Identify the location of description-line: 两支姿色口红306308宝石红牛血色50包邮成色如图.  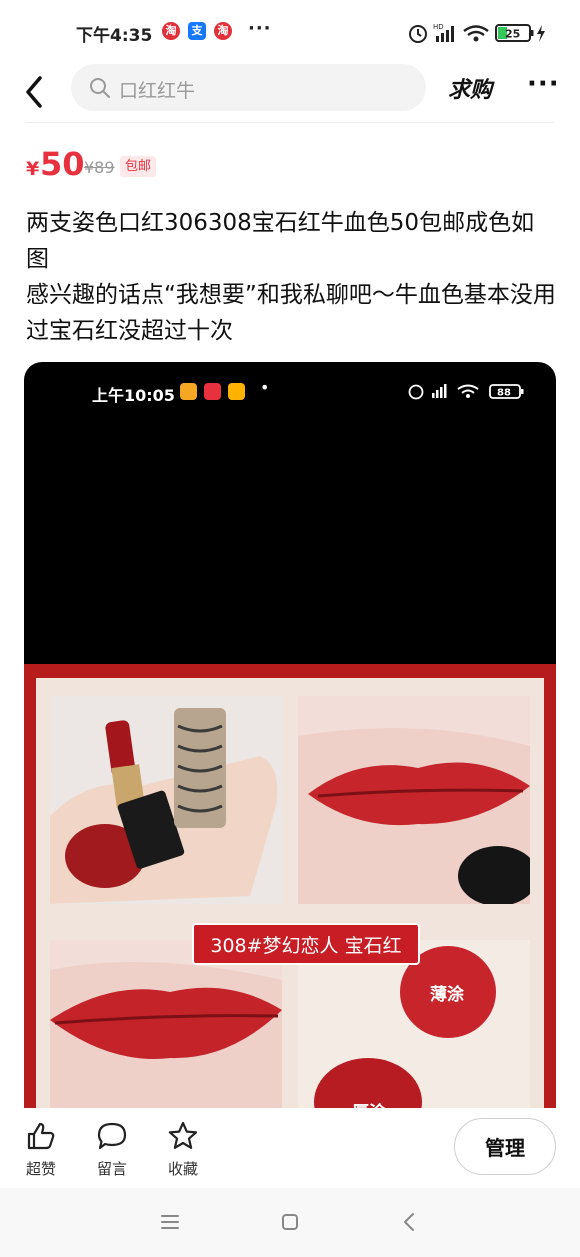
(280, 241).